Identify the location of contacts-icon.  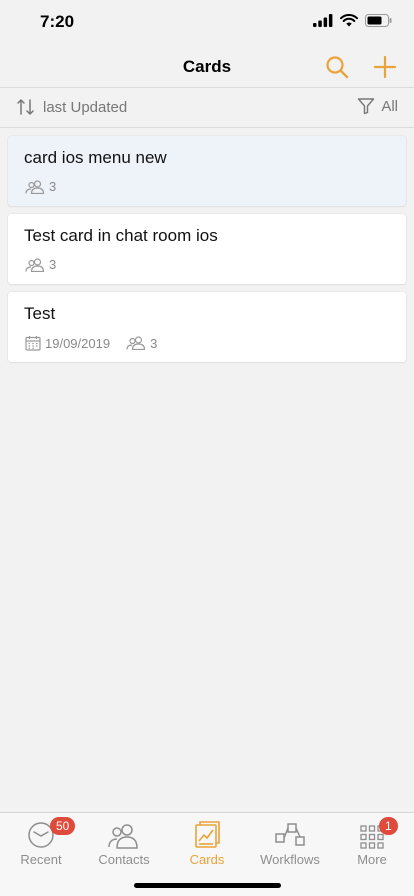
(123, 836).